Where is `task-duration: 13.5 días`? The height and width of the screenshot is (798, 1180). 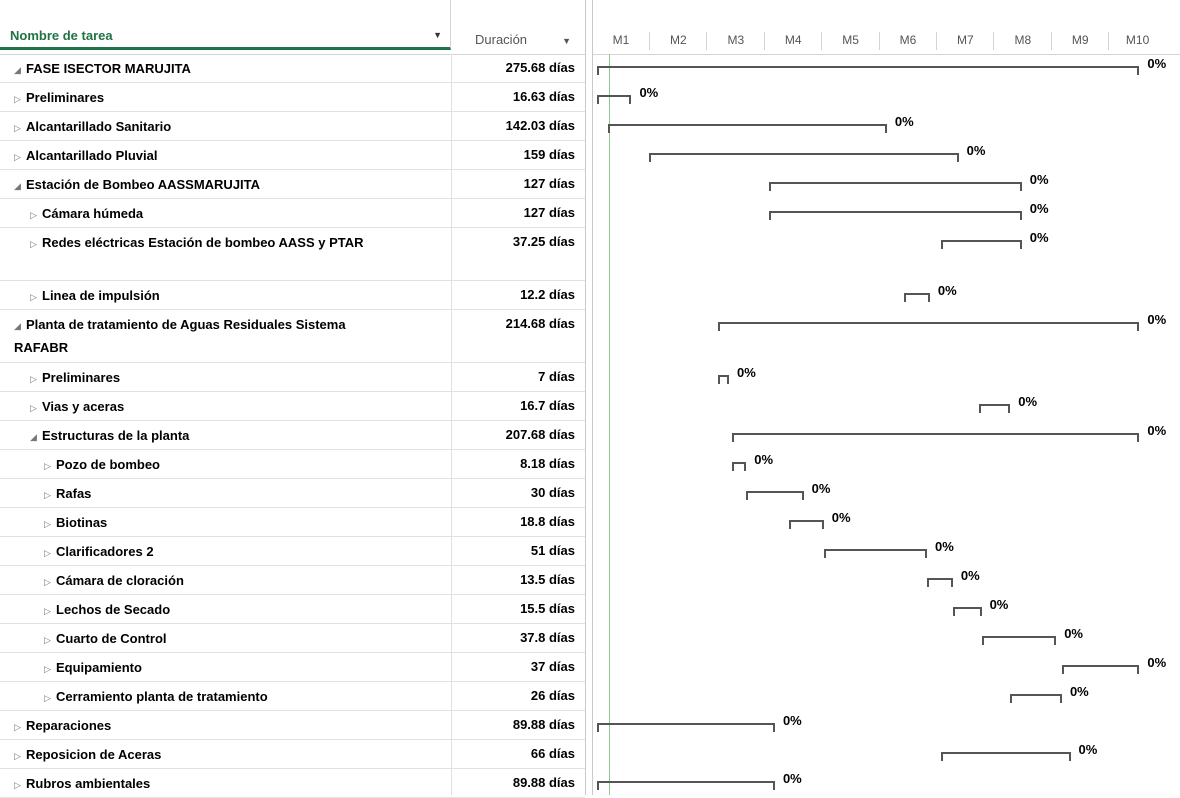 task-duration: 13.5 días is located at coordinates (547, 579).